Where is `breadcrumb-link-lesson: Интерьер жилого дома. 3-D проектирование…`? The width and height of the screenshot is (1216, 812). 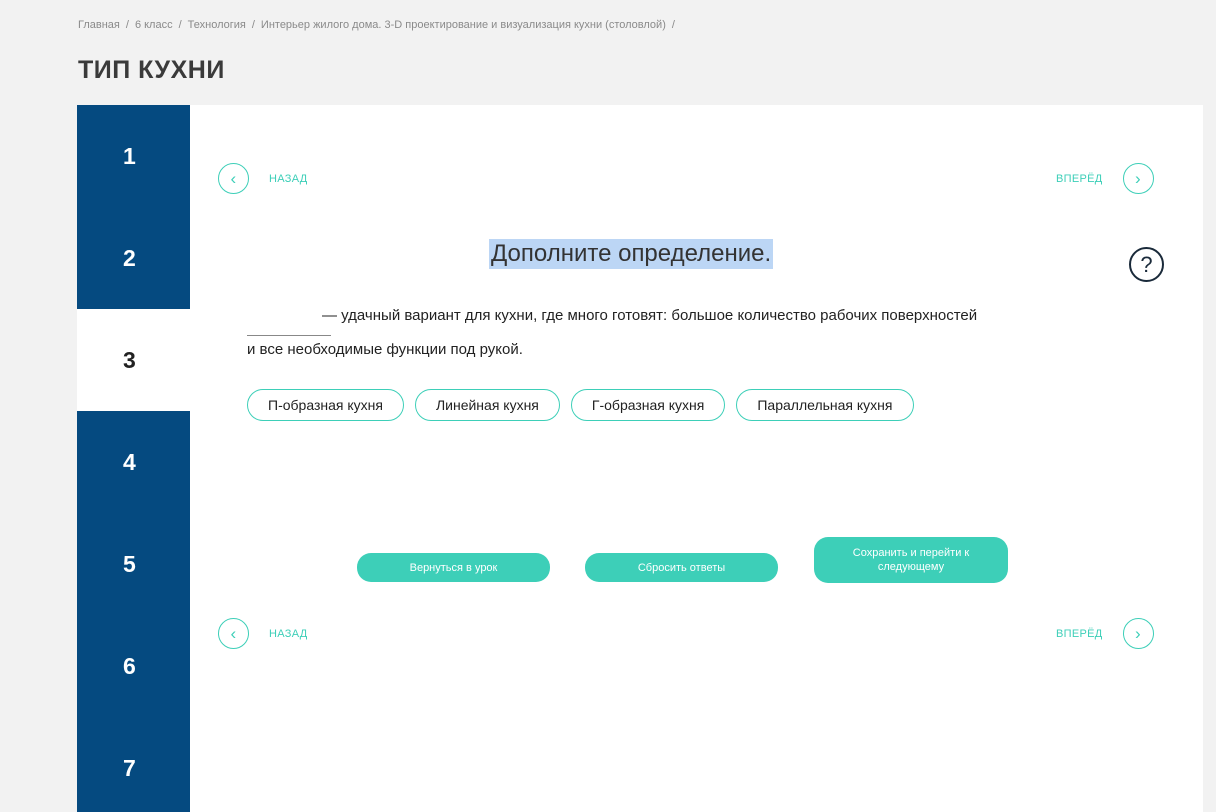 breadcrumb-link-lesson: Интерьер жилого дома. 3-D проектирование… is located at coordinates (463, 25).